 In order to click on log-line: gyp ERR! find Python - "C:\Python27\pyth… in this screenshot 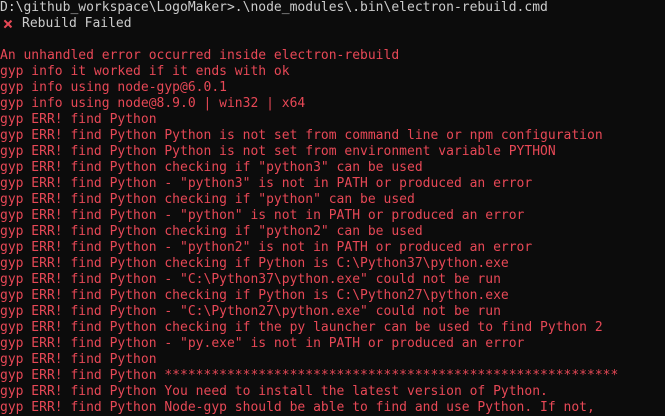, I will do `click(250, 311)`.